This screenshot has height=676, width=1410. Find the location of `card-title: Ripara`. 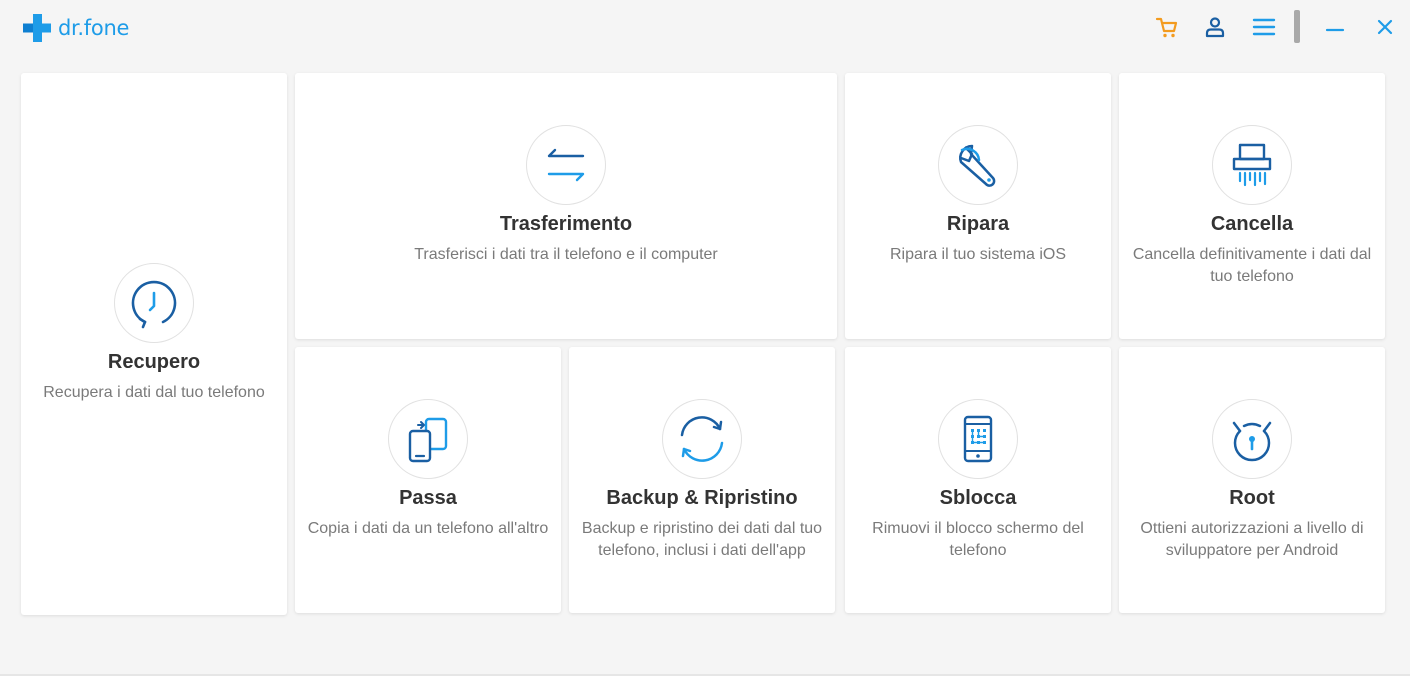

card-title: Ripara is located at coordinates (978, 224).